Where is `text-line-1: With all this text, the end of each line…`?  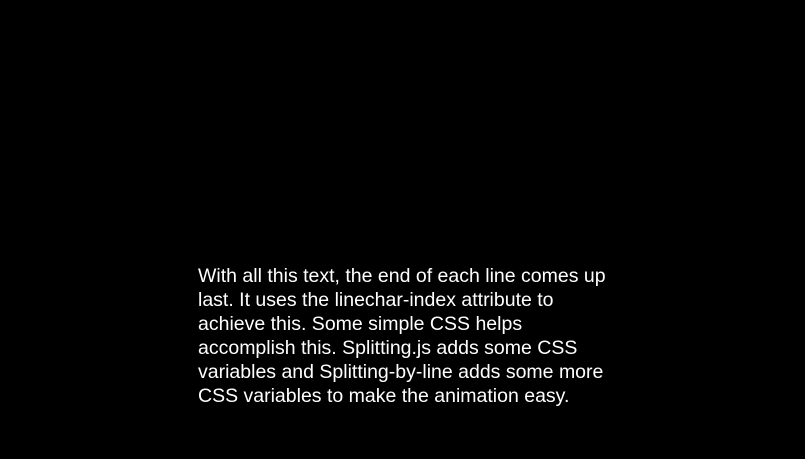 text-line-1: With all this text, the end of each line… is located at coordinates (402, 276).